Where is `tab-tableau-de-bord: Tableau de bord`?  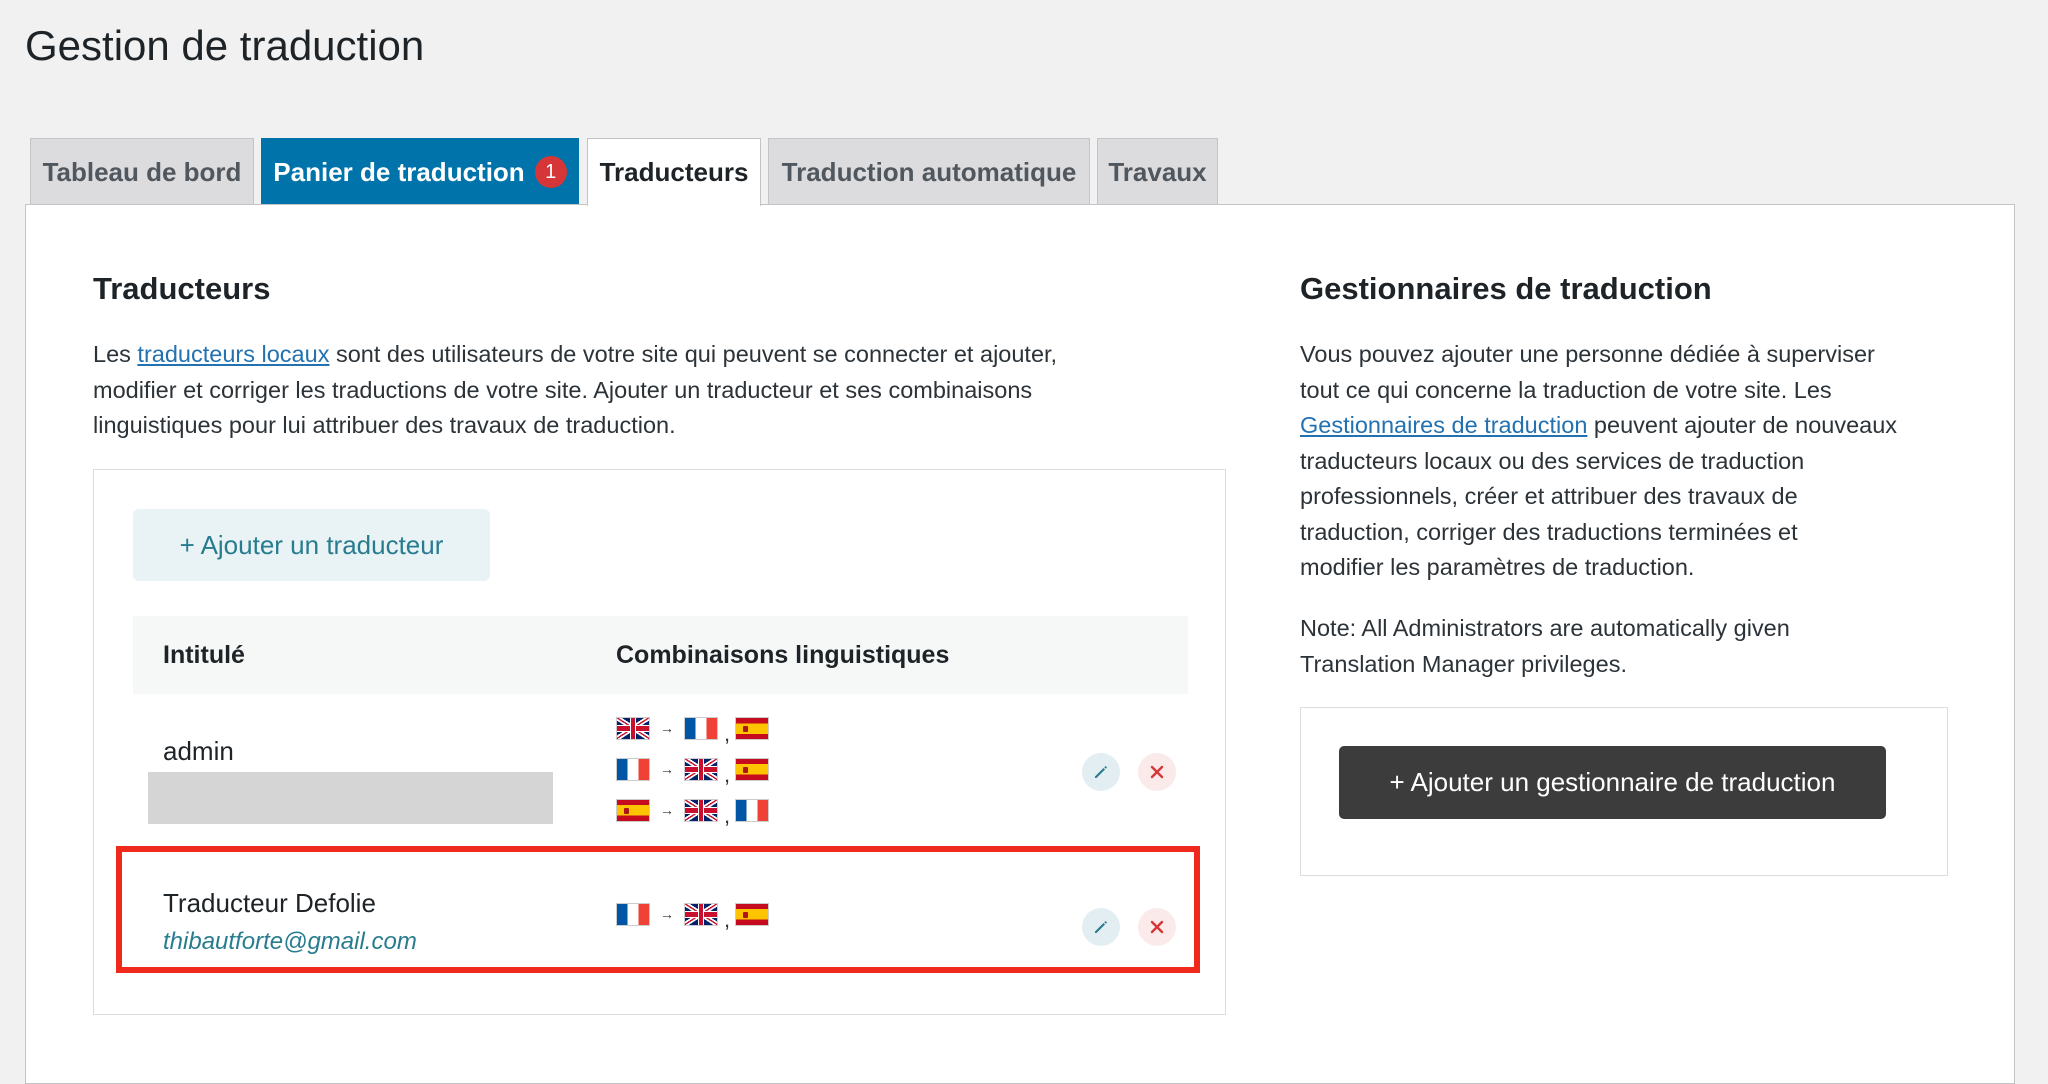
tab-tableau-de-bord: Tableau de bord is located at coordinates (142, 171).